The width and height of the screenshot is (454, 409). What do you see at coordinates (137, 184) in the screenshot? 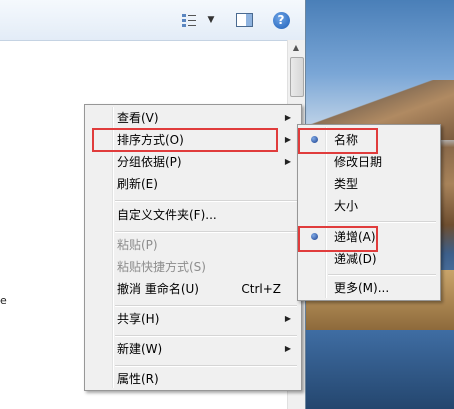
I see `menu-item-label: 刷新(E)` at bounding box center [137, 184].